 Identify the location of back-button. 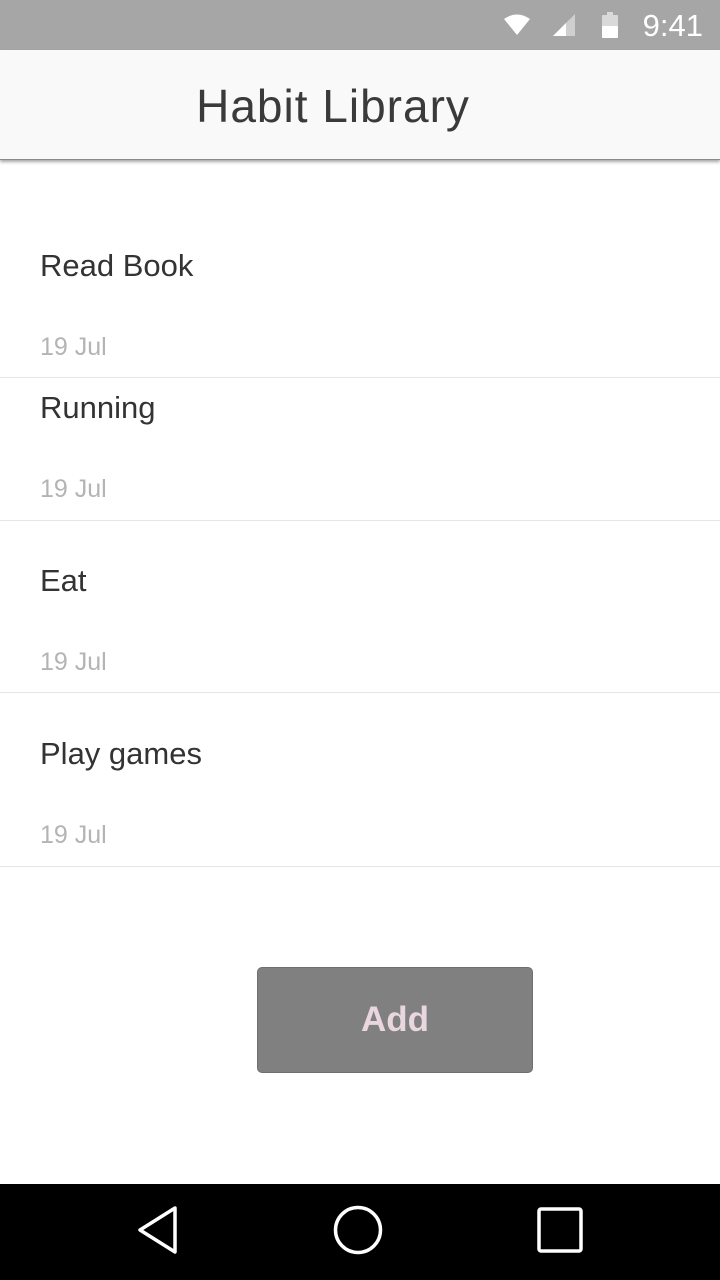
(158, 1232).